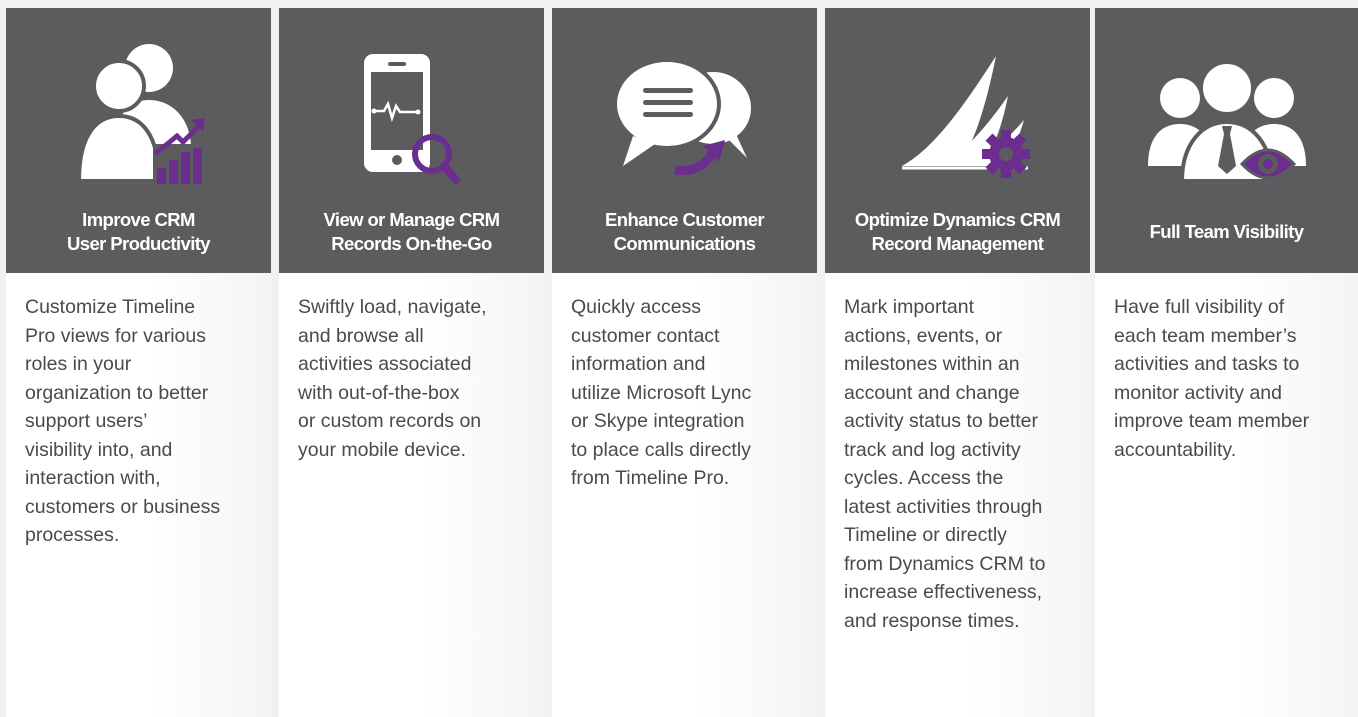  Describe the element at coordinates (411, 111) in the screenshot. I see `mobile-search-icon` at that location.